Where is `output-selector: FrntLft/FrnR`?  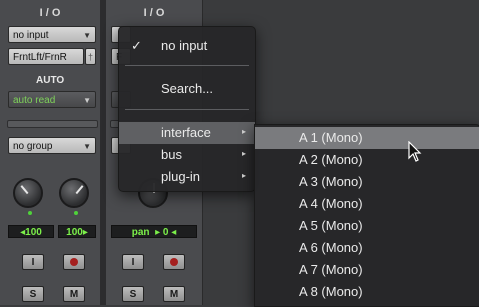
output-selector: FrntLft/FrnR is located at coordinates (46, 56).